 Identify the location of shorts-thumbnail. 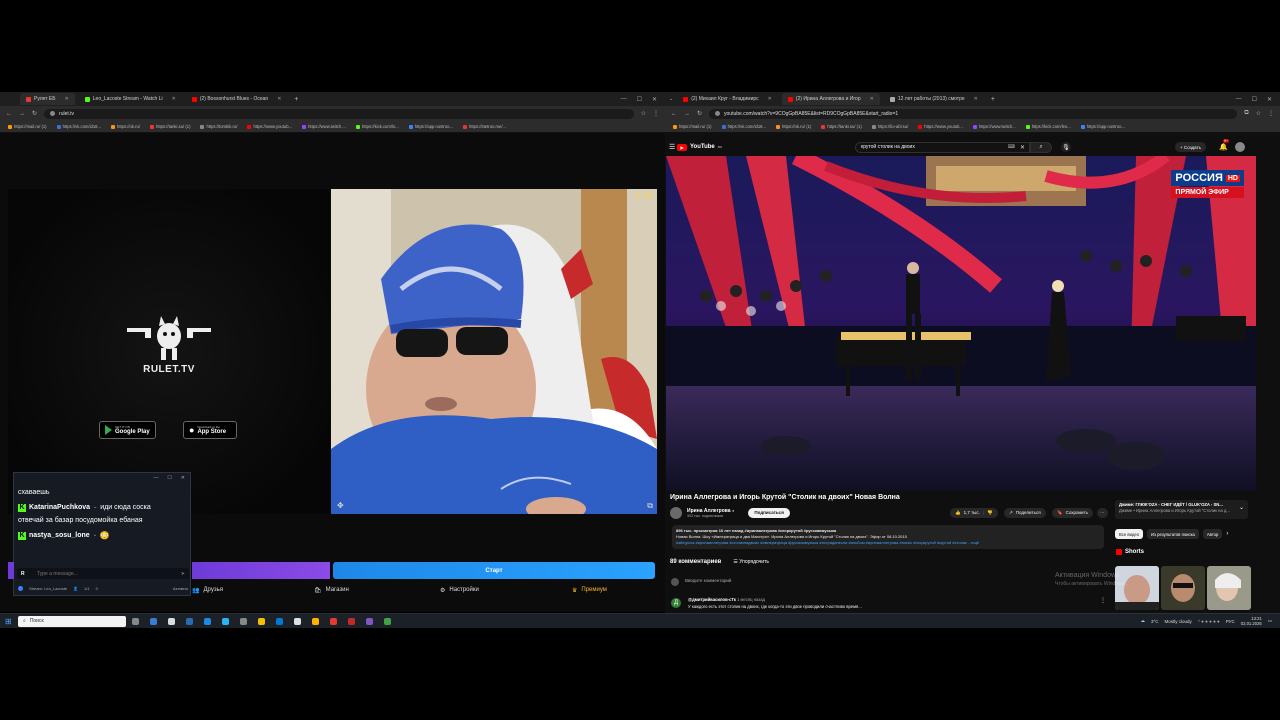
(1183, 588).